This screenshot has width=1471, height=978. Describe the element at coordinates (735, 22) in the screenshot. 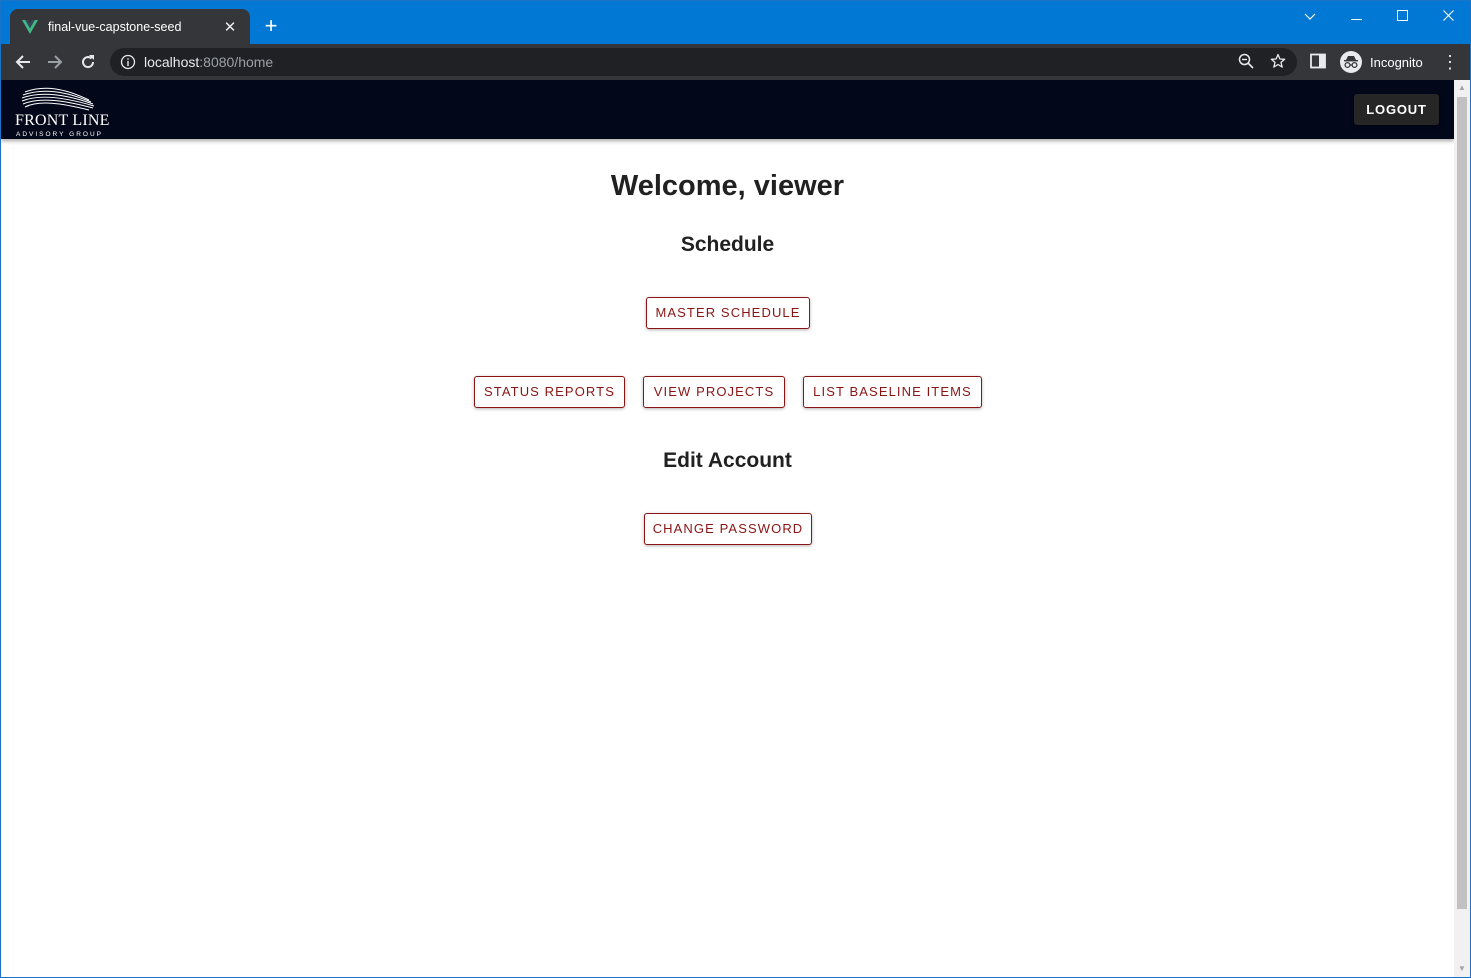

I see `tab-strip: final-vue-capstone-seed ✕ +` at that location.